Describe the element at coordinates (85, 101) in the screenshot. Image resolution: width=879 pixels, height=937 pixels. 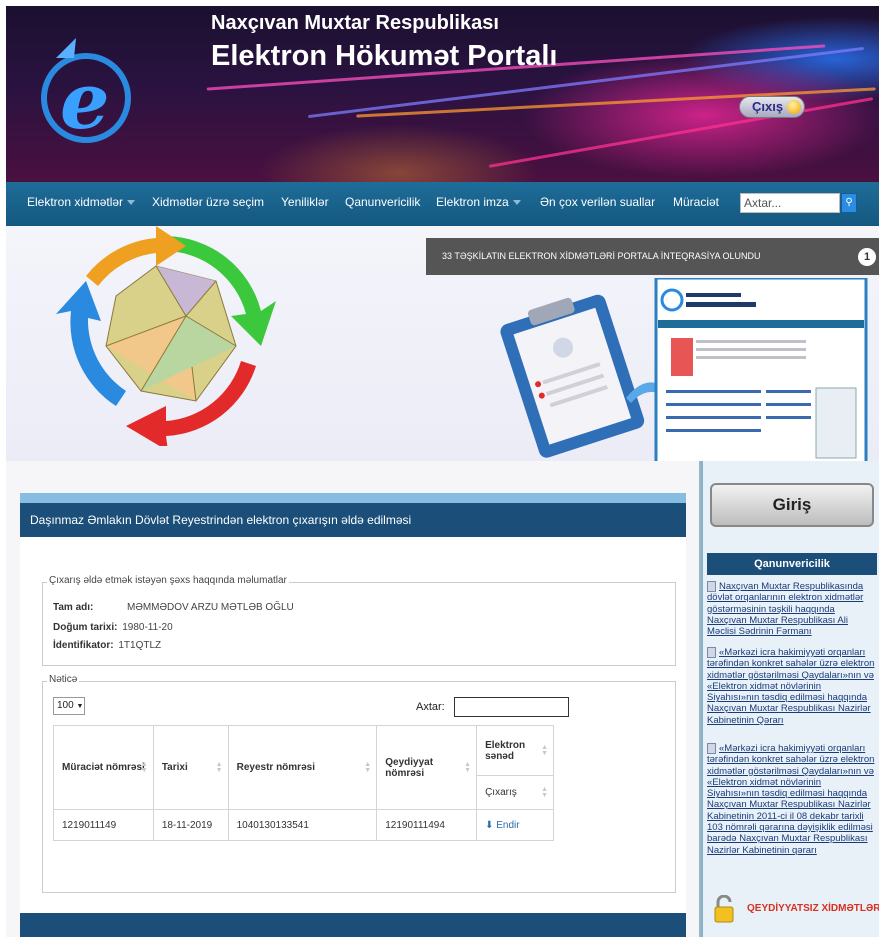
I see `svg-text: e` at that location.